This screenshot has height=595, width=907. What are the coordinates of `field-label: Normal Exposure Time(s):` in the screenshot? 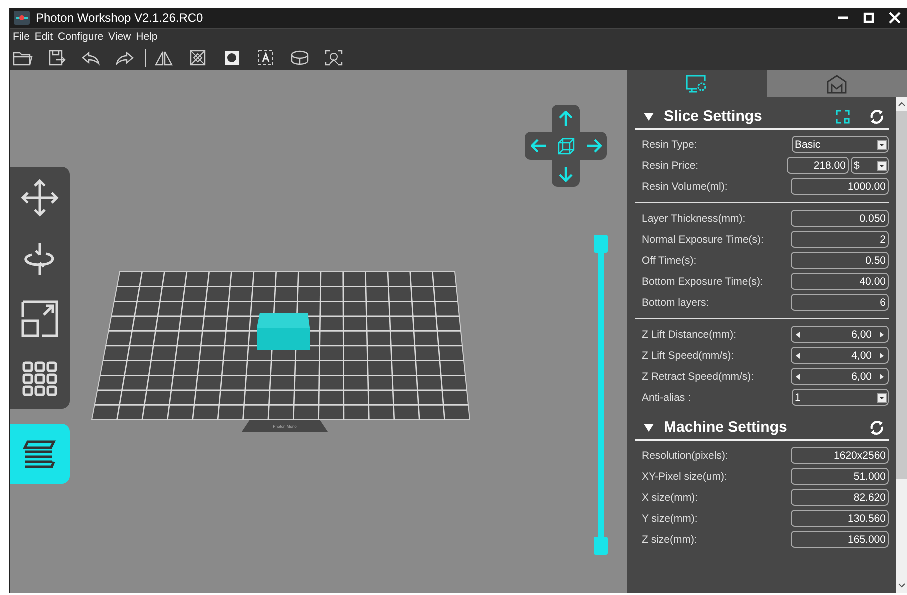 It's located at (703, 240).